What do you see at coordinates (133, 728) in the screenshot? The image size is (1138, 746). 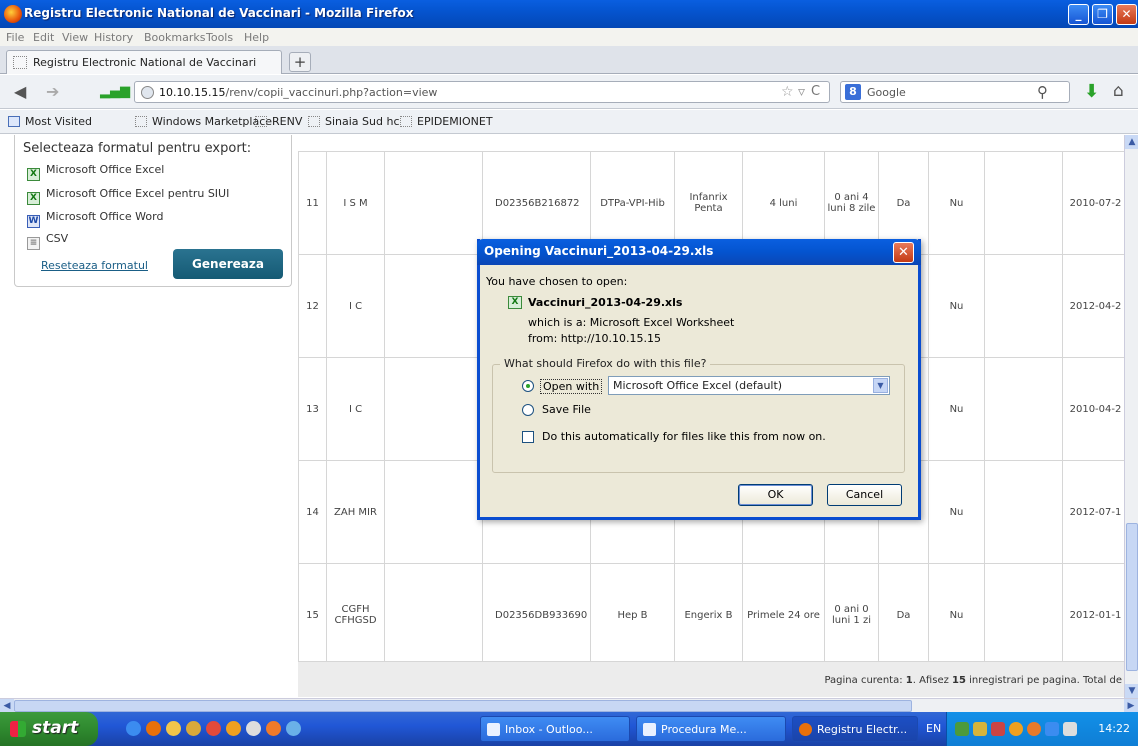 I see `ie-icon` at bounding box center [133, 728].